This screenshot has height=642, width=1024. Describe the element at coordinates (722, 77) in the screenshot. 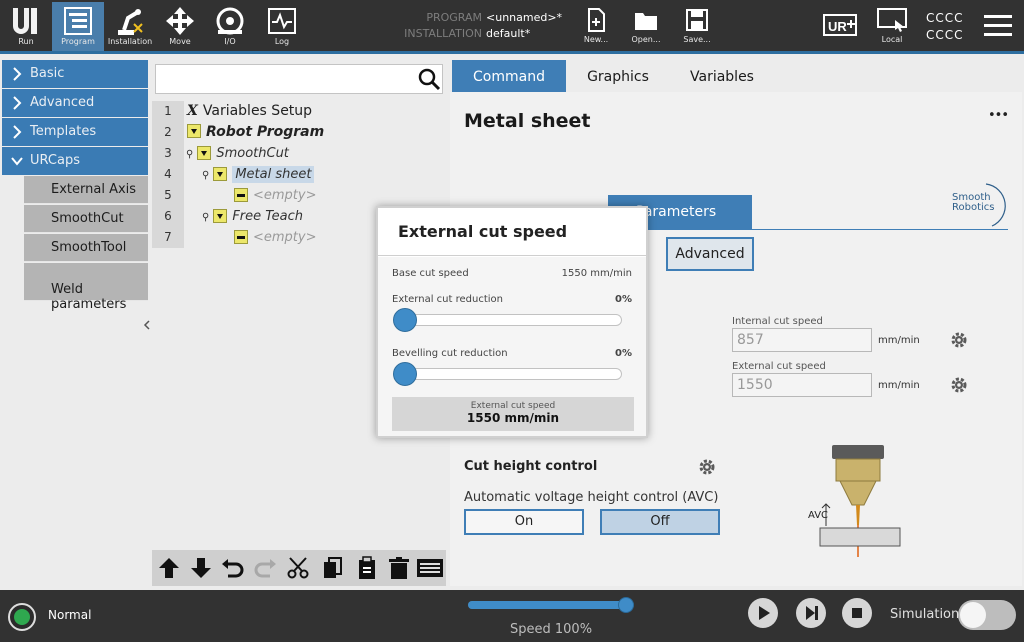

I see `tab-variables: Variables` at that location.